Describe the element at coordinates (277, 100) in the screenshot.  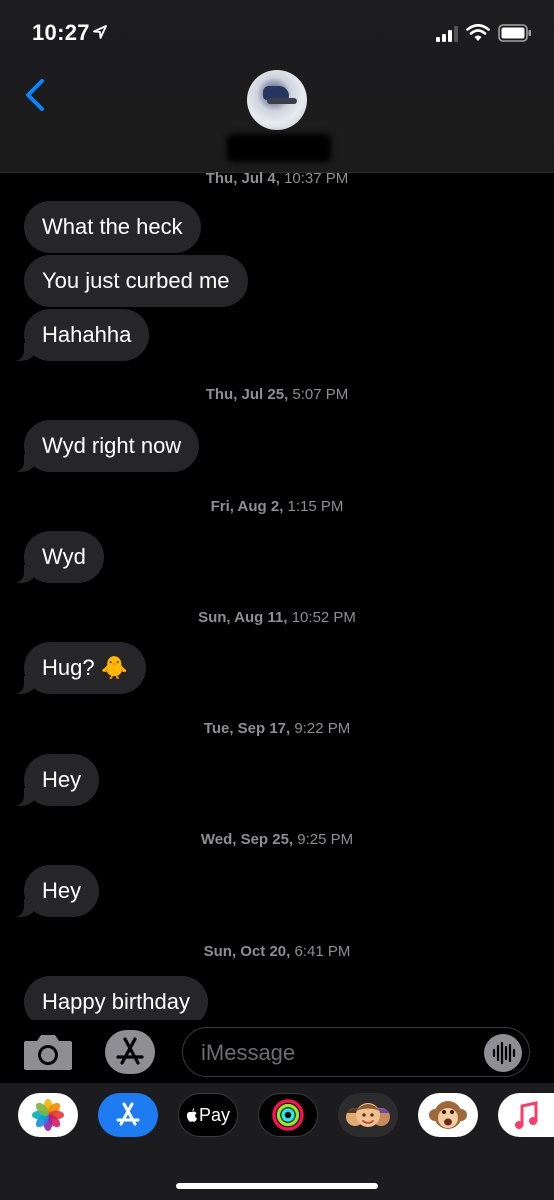
I see `contact-avatar` at that location.